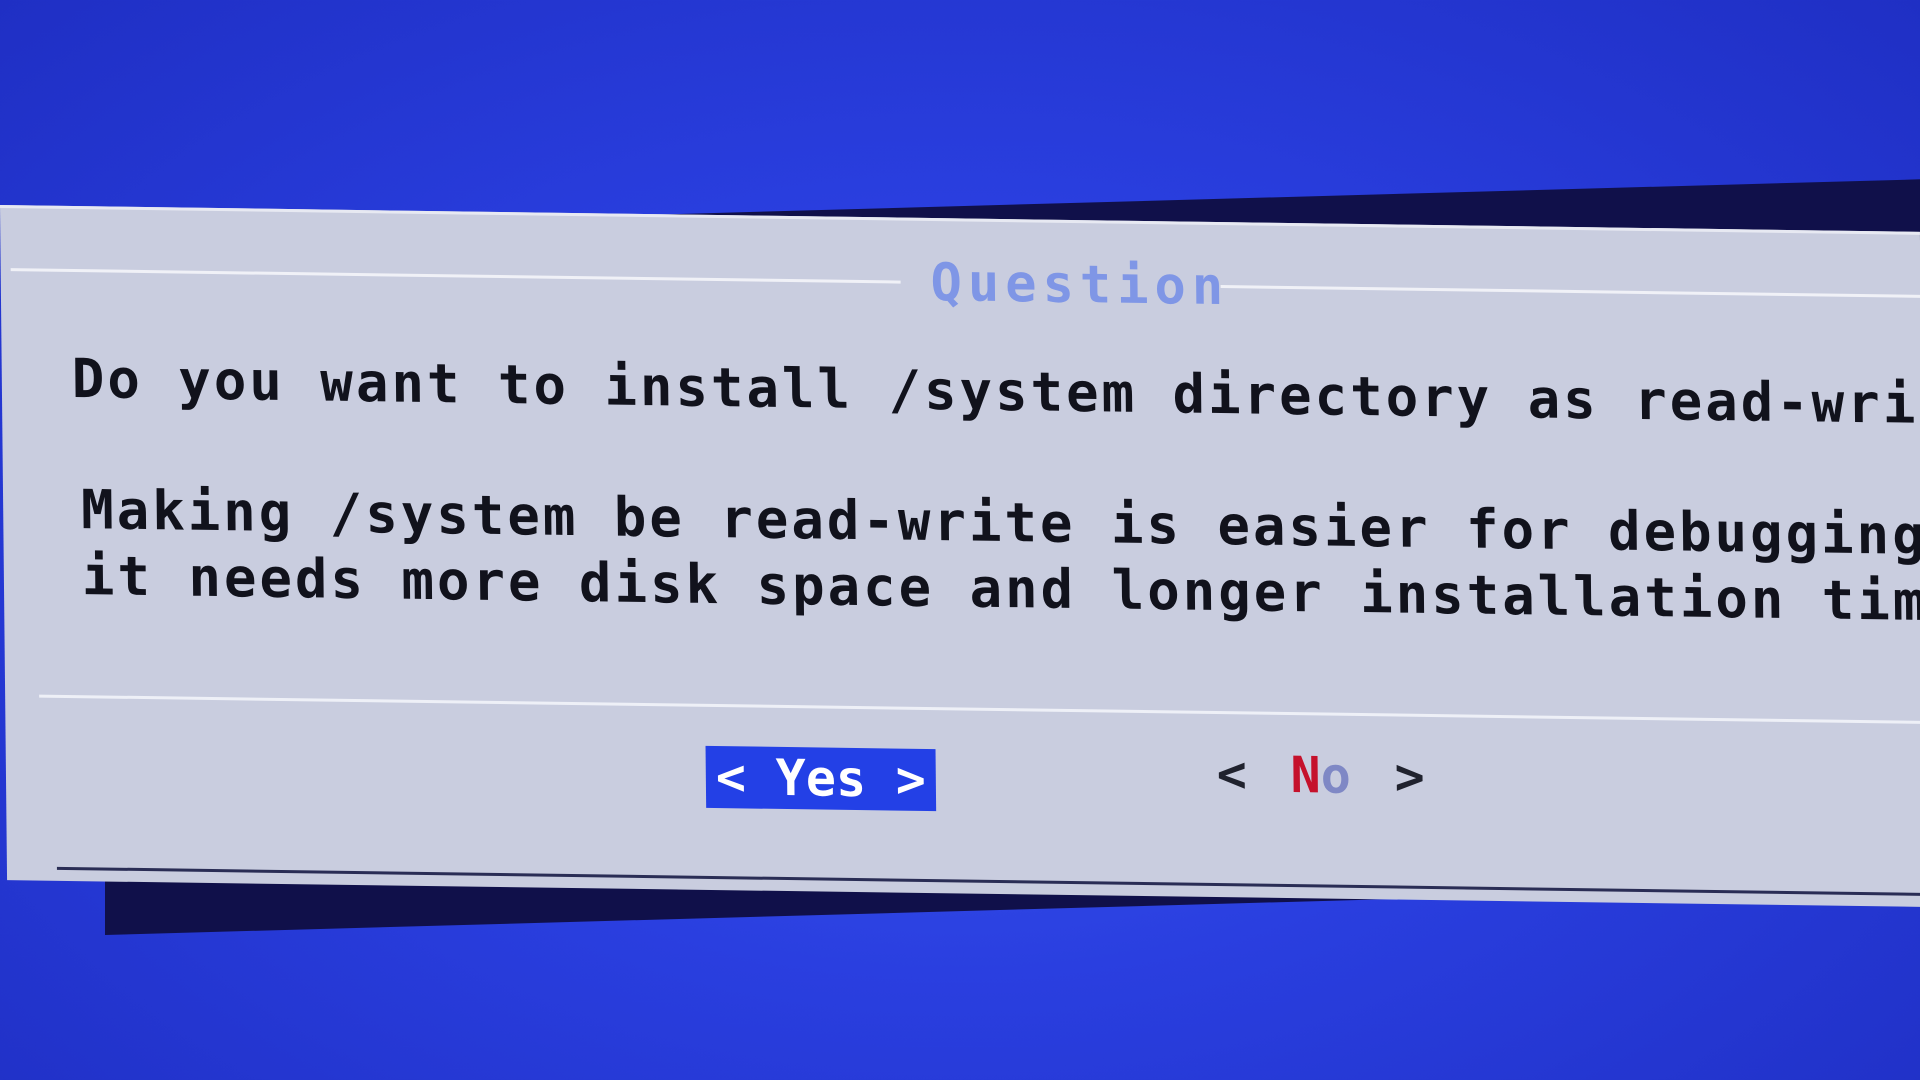  What do you see at coordinates (455, 276) in the screenshot?
I see `title-rule-left` at bounding box center [455, 276].